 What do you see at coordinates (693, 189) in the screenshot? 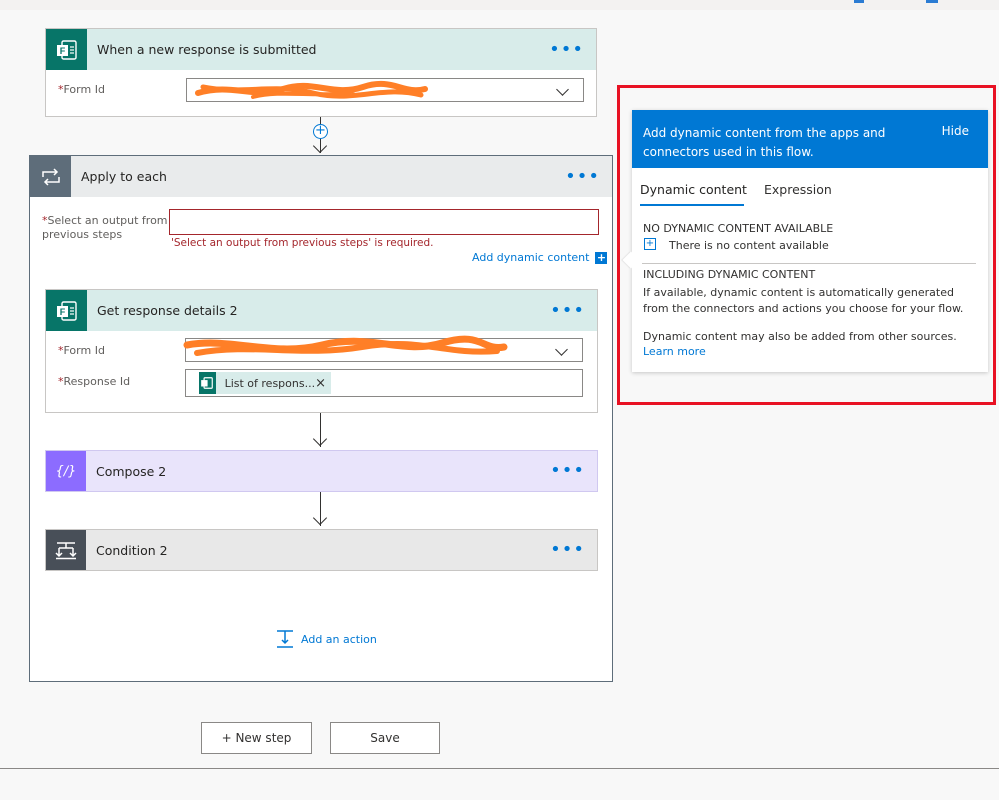
I see `tab-dynamic-content: Dynamic content` at bounding box center [693, 189].